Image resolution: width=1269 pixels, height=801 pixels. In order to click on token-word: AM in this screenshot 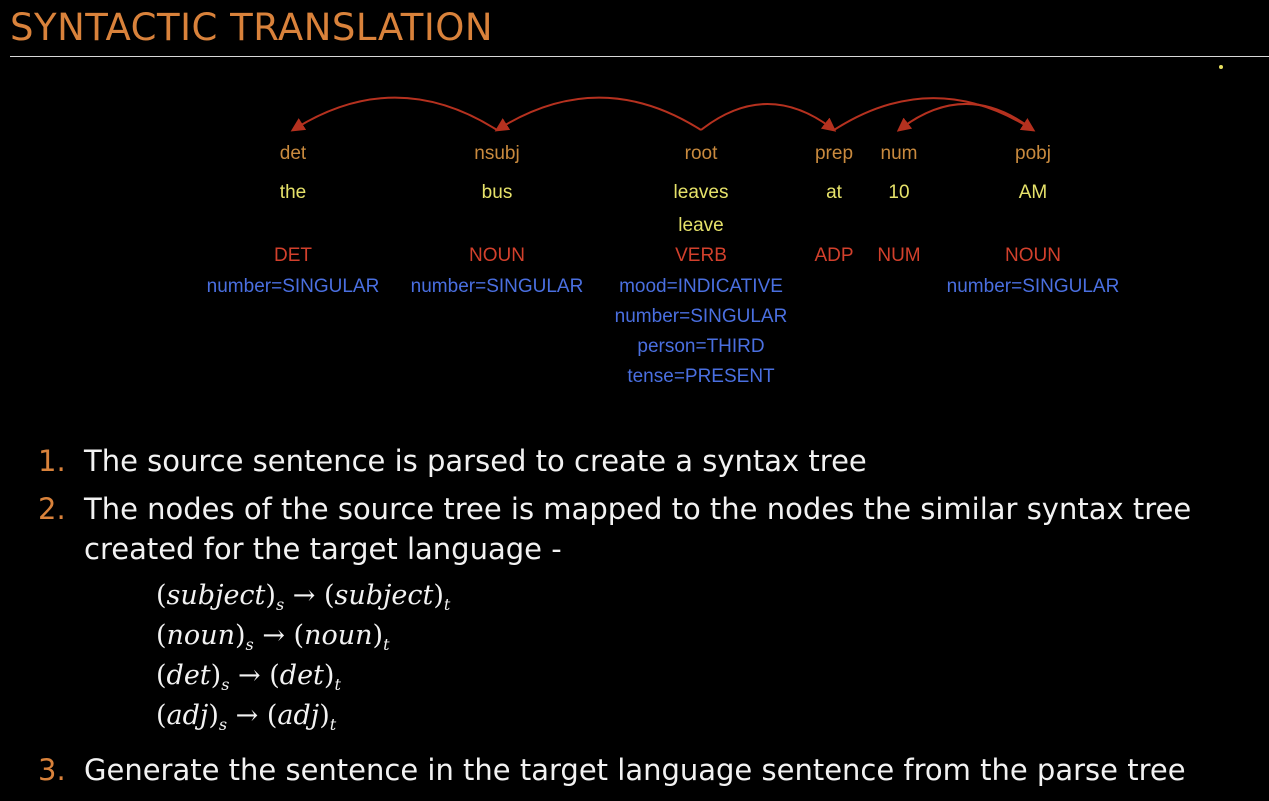, I will do `click(1033, 192)`.